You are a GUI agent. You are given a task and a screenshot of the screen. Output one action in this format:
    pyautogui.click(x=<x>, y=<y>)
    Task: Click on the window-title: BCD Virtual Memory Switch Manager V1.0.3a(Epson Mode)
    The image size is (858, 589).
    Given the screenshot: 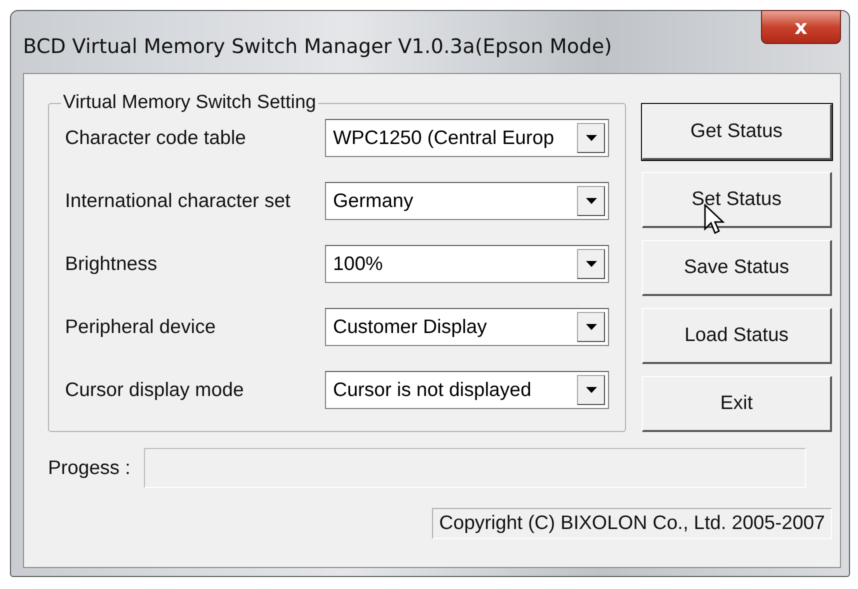 What is the action you would take?
    pyautogui.click(x=317, y=46)
    